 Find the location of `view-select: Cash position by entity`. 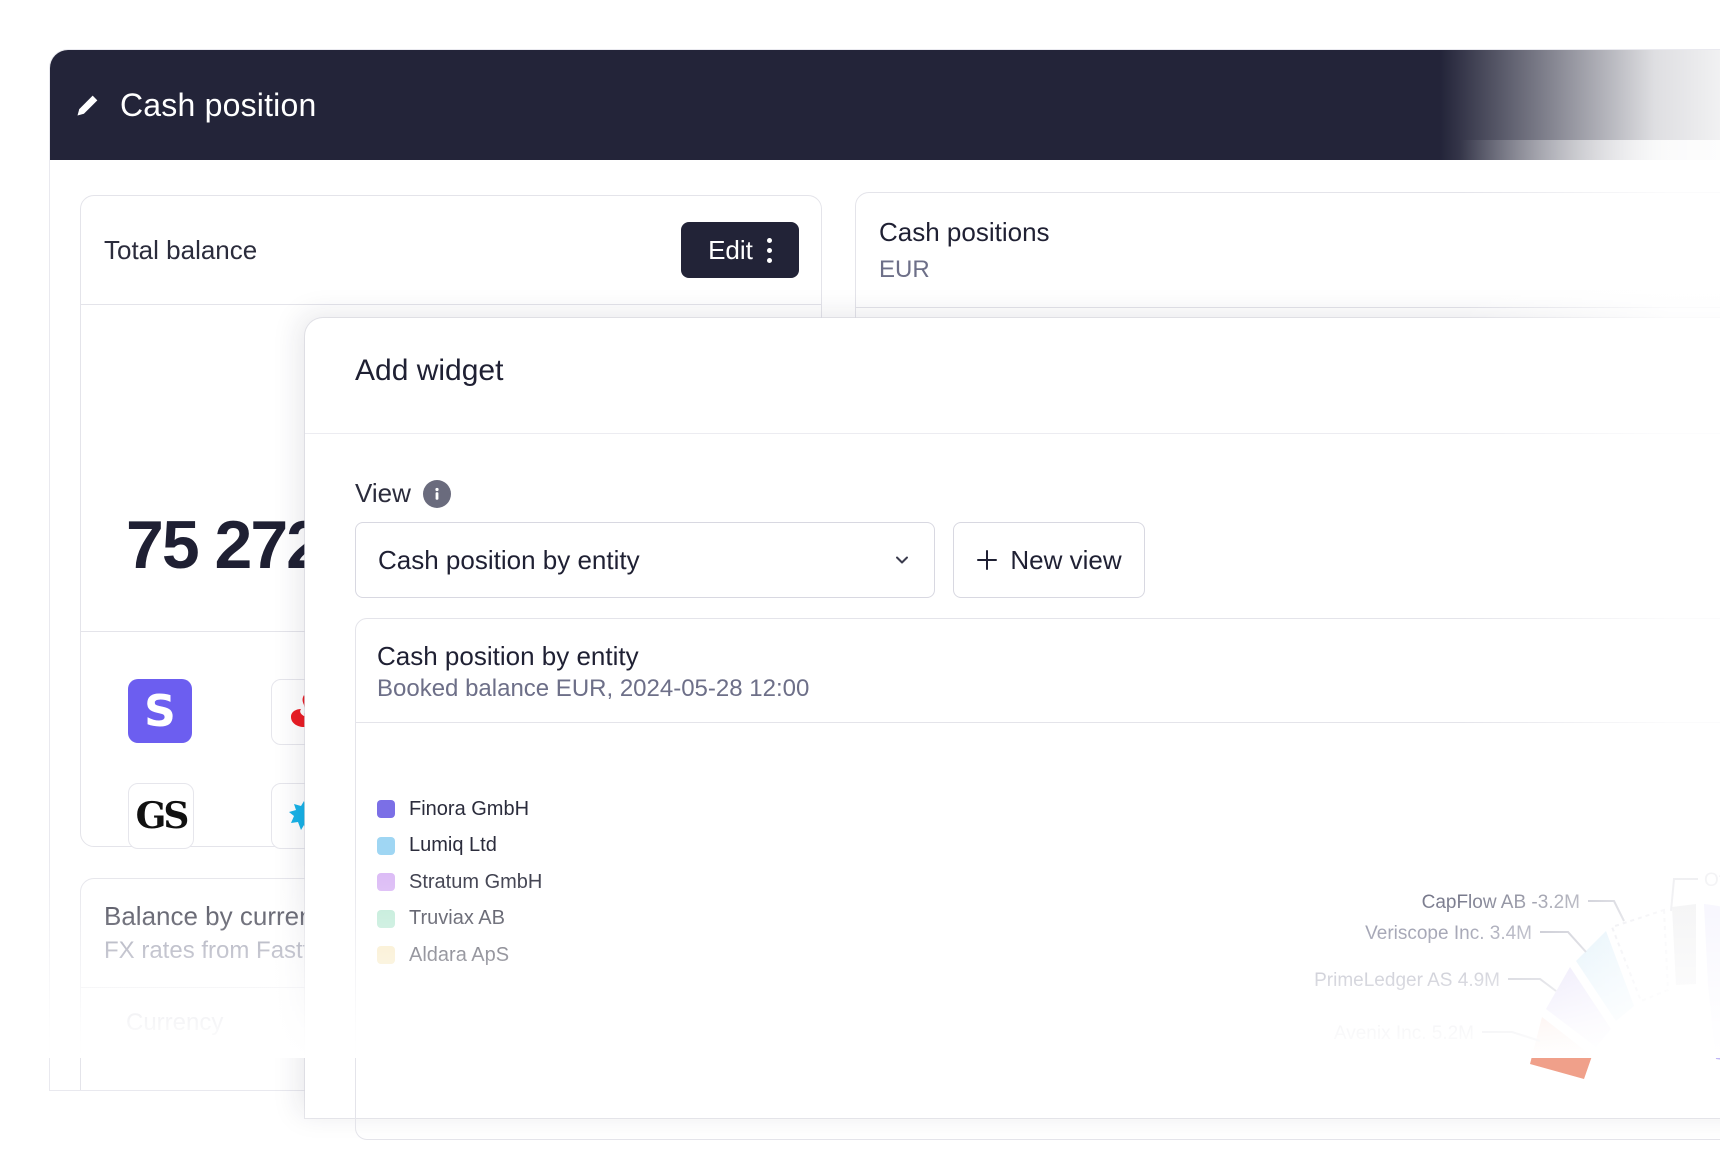

view-select: Cash position by entity is located at coordinates (645, 560).